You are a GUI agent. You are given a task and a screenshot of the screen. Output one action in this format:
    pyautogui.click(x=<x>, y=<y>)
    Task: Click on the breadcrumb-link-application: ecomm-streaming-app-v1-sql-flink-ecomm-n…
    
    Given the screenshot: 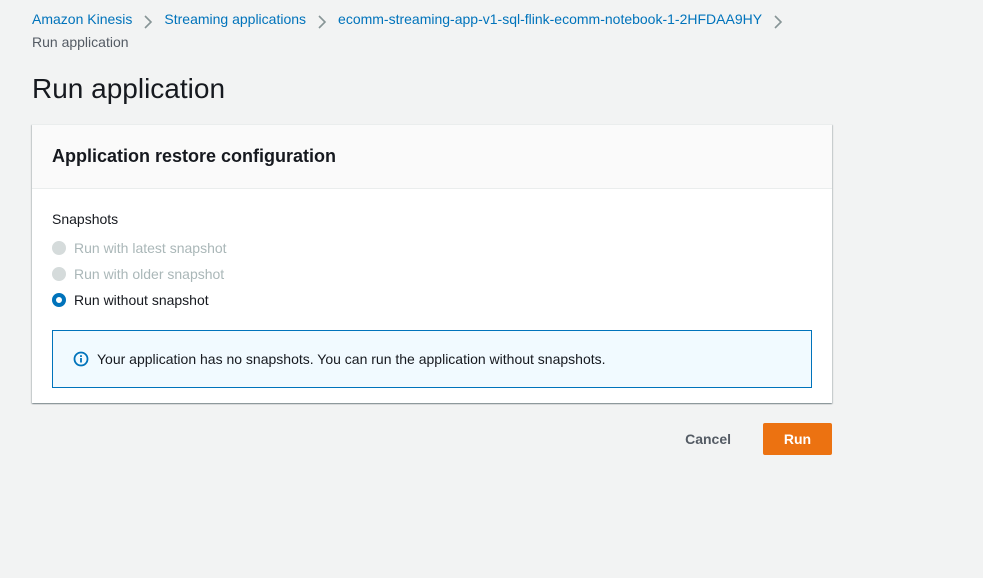 What is the action you would take?
    pyautogui.click(x=550, y=19)
    